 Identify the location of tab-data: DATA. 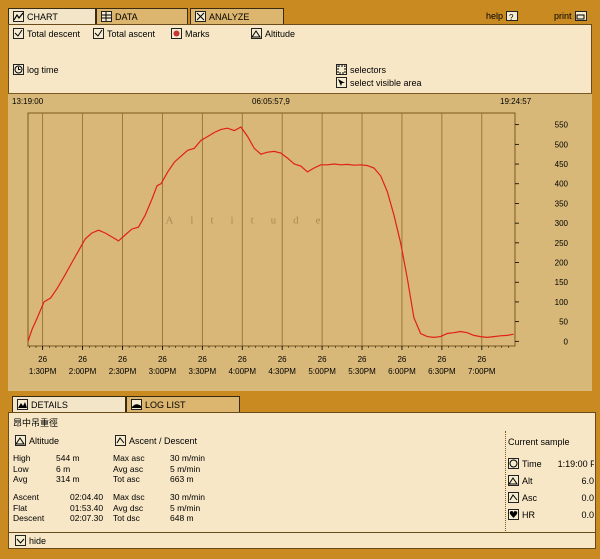
(142, 16).